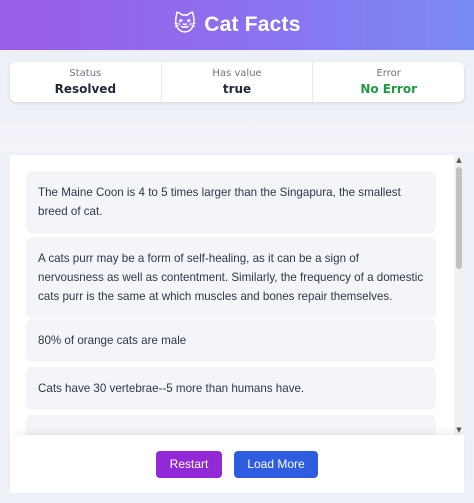 This screenshot has height=503, width=474. I want to click on has-value-value: true, so click(237, 89).